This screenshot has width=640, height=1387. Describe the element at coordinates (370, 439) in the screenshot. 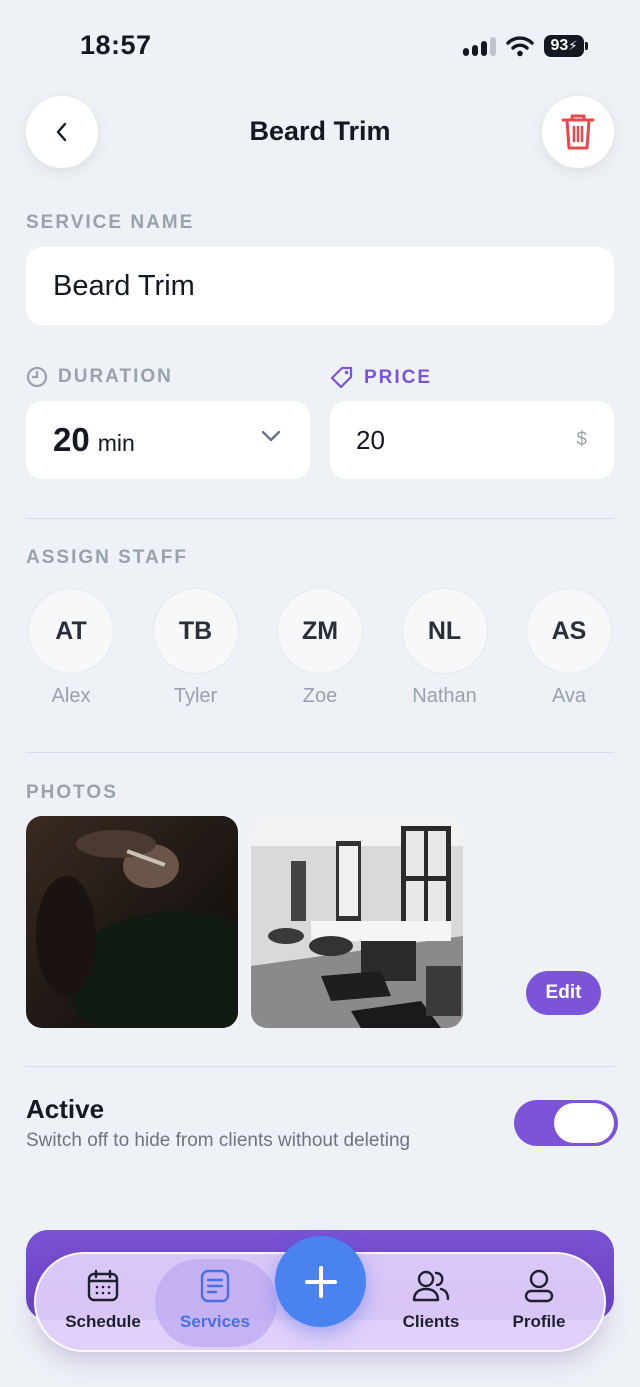

I see `price-value: 20` at that location.